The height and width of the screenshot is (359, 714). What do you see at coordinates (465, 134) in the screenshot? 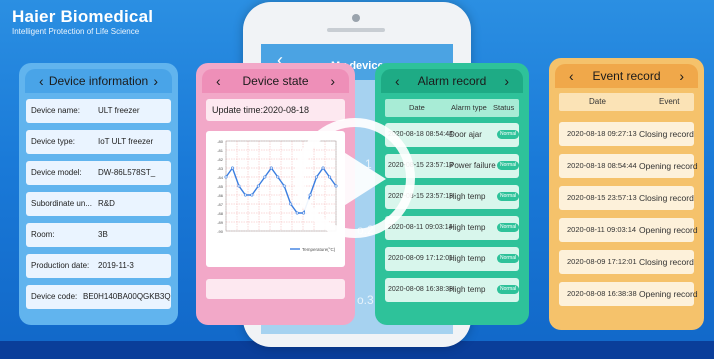
I see `alarm-type: Door ajar` at bounding box center [465, 134].